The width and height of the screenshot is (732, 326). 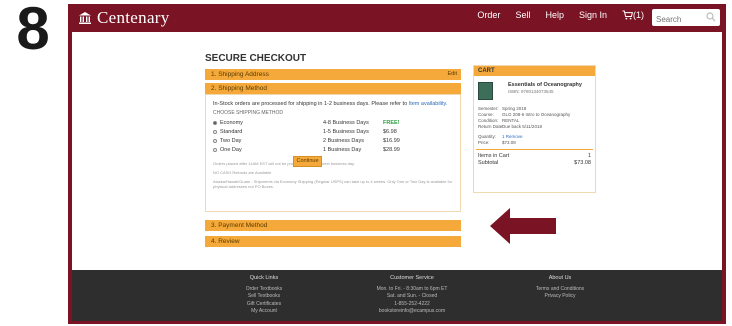 What do you see at coordinates (333, 74) in the screenshot?
I see `step-shipping-address: 1. Shipping Address Edit` at bounding box center [333, 74].